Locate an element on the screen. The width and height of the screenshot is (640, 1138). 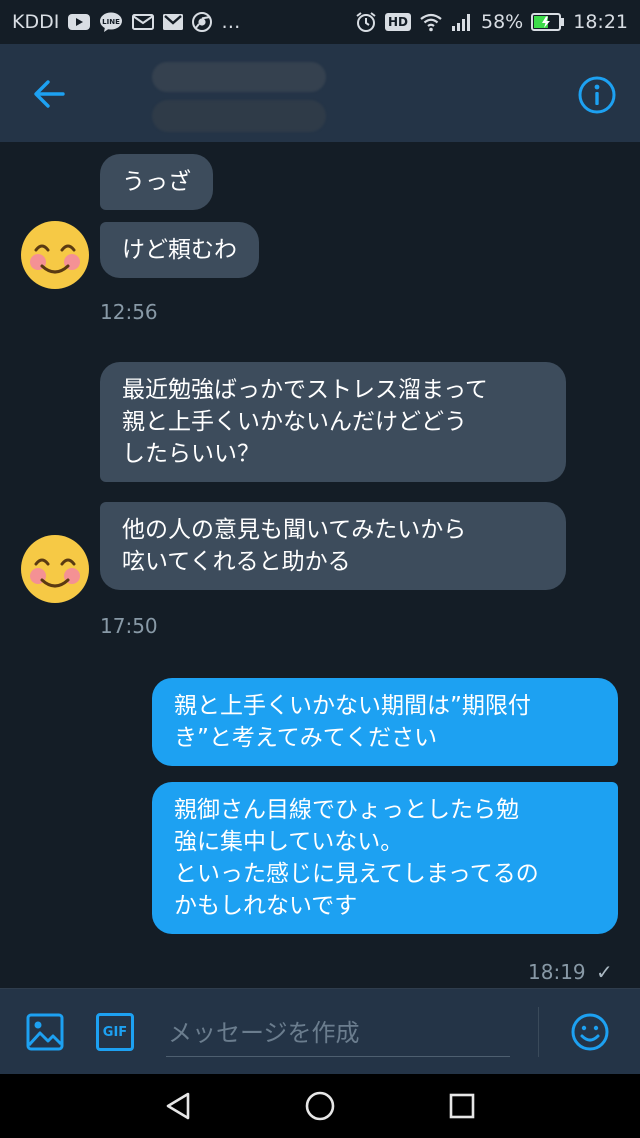
gmail-icon is located at coordinates (173, 22).